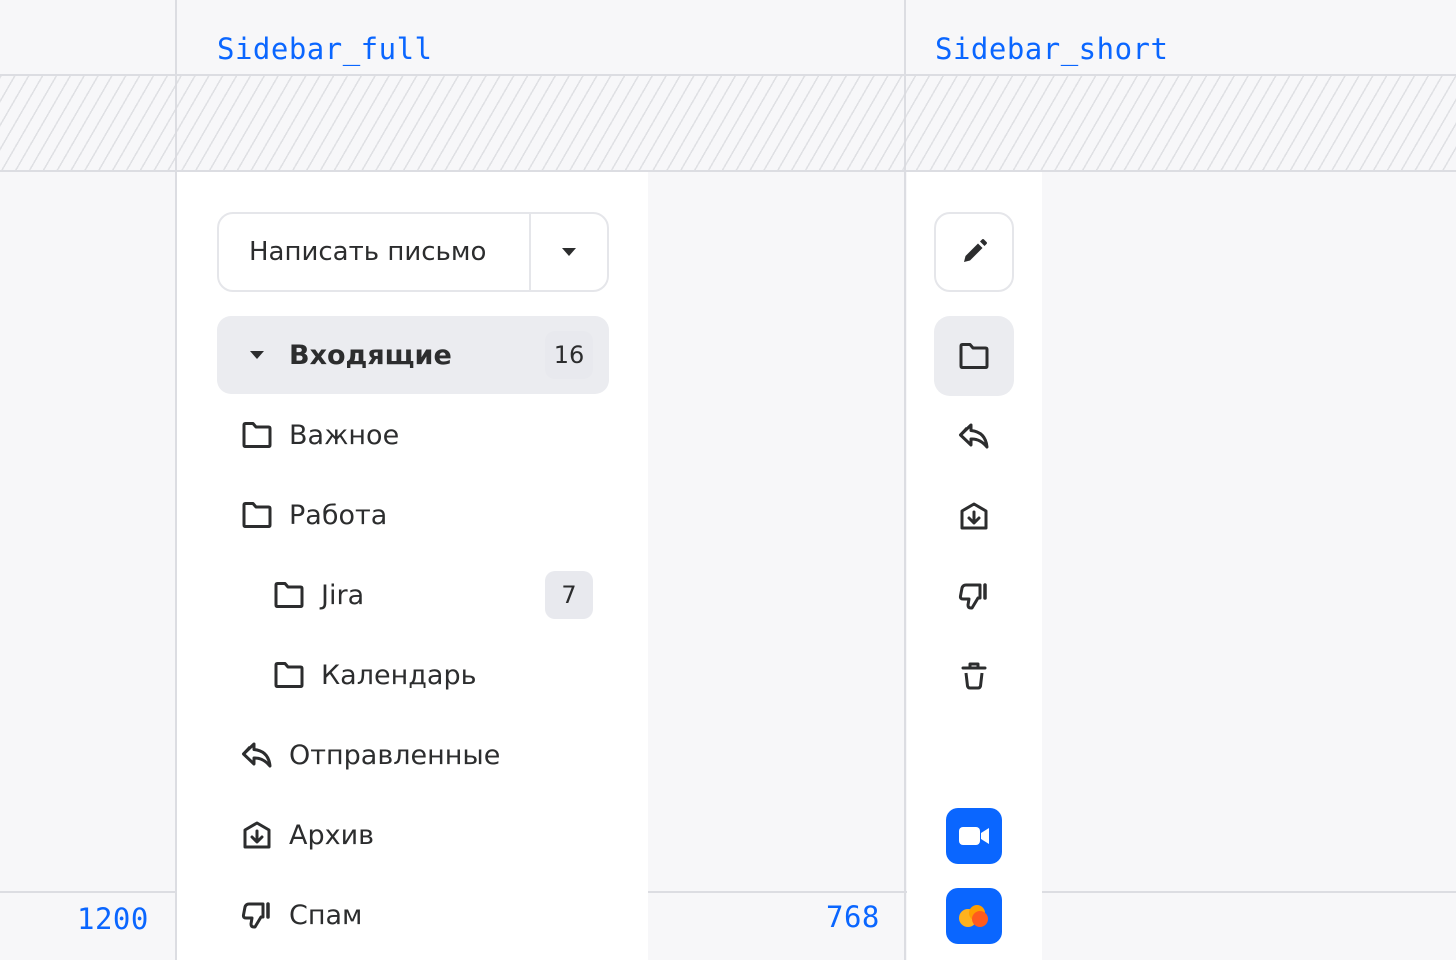 This screenshot has height=960, width=1456. Describe the element at coordinates (413, 915) in the screenshot. I see `folder-item-spam: Спам` at that location.